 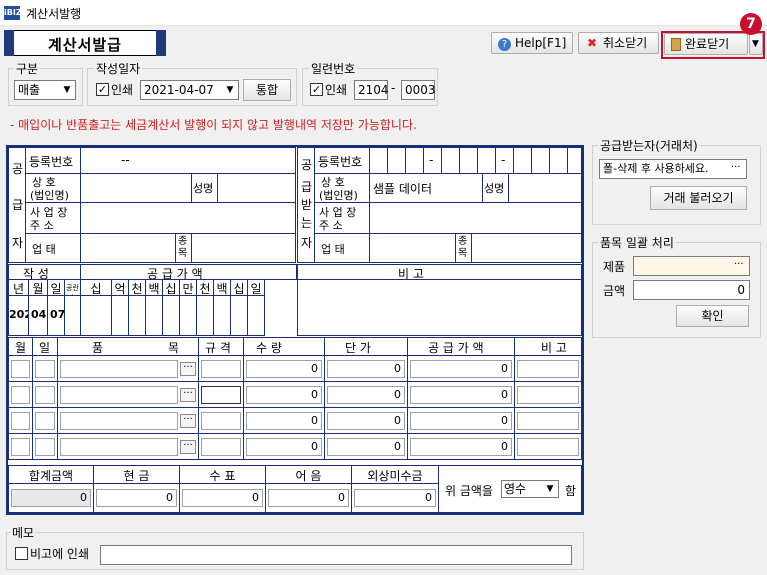 What do you see at coordinates (526, 248) in the screenshot?
I see `receiver-item-cell` at bounding box center [526, 248].